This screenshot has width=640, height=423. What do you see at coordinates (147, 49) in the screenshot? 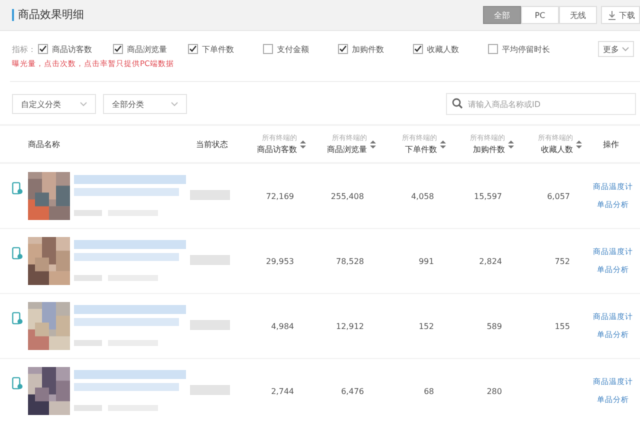
I see `checkbox-label: 商品浏览量` at bounding box center [147, 49].